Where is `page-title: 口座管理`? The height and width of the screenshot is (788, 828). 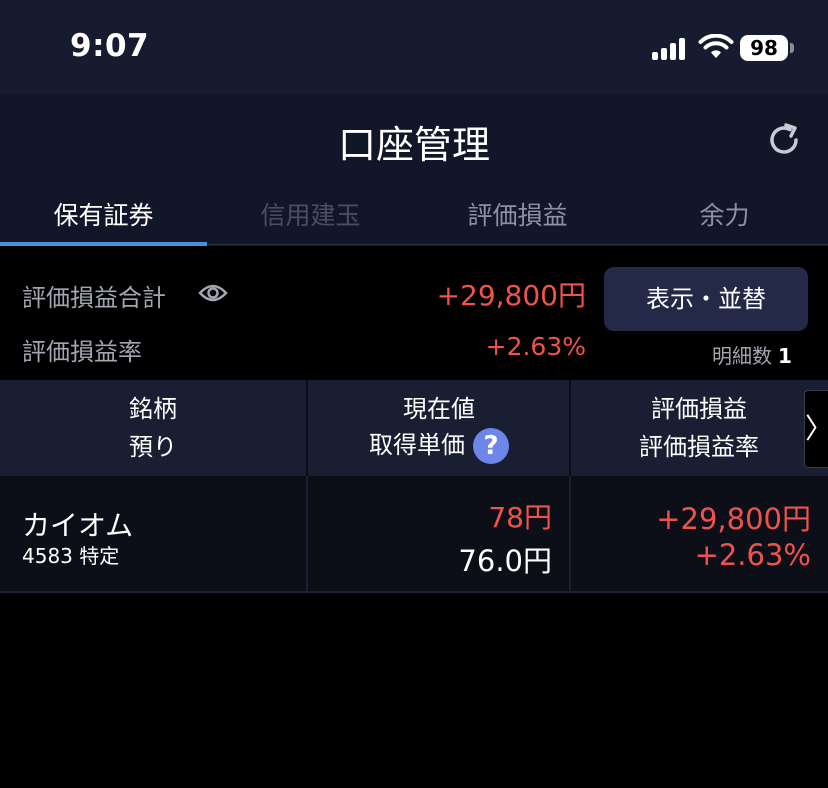 page-title: 口座管理 is located at coordinates (413, 145).